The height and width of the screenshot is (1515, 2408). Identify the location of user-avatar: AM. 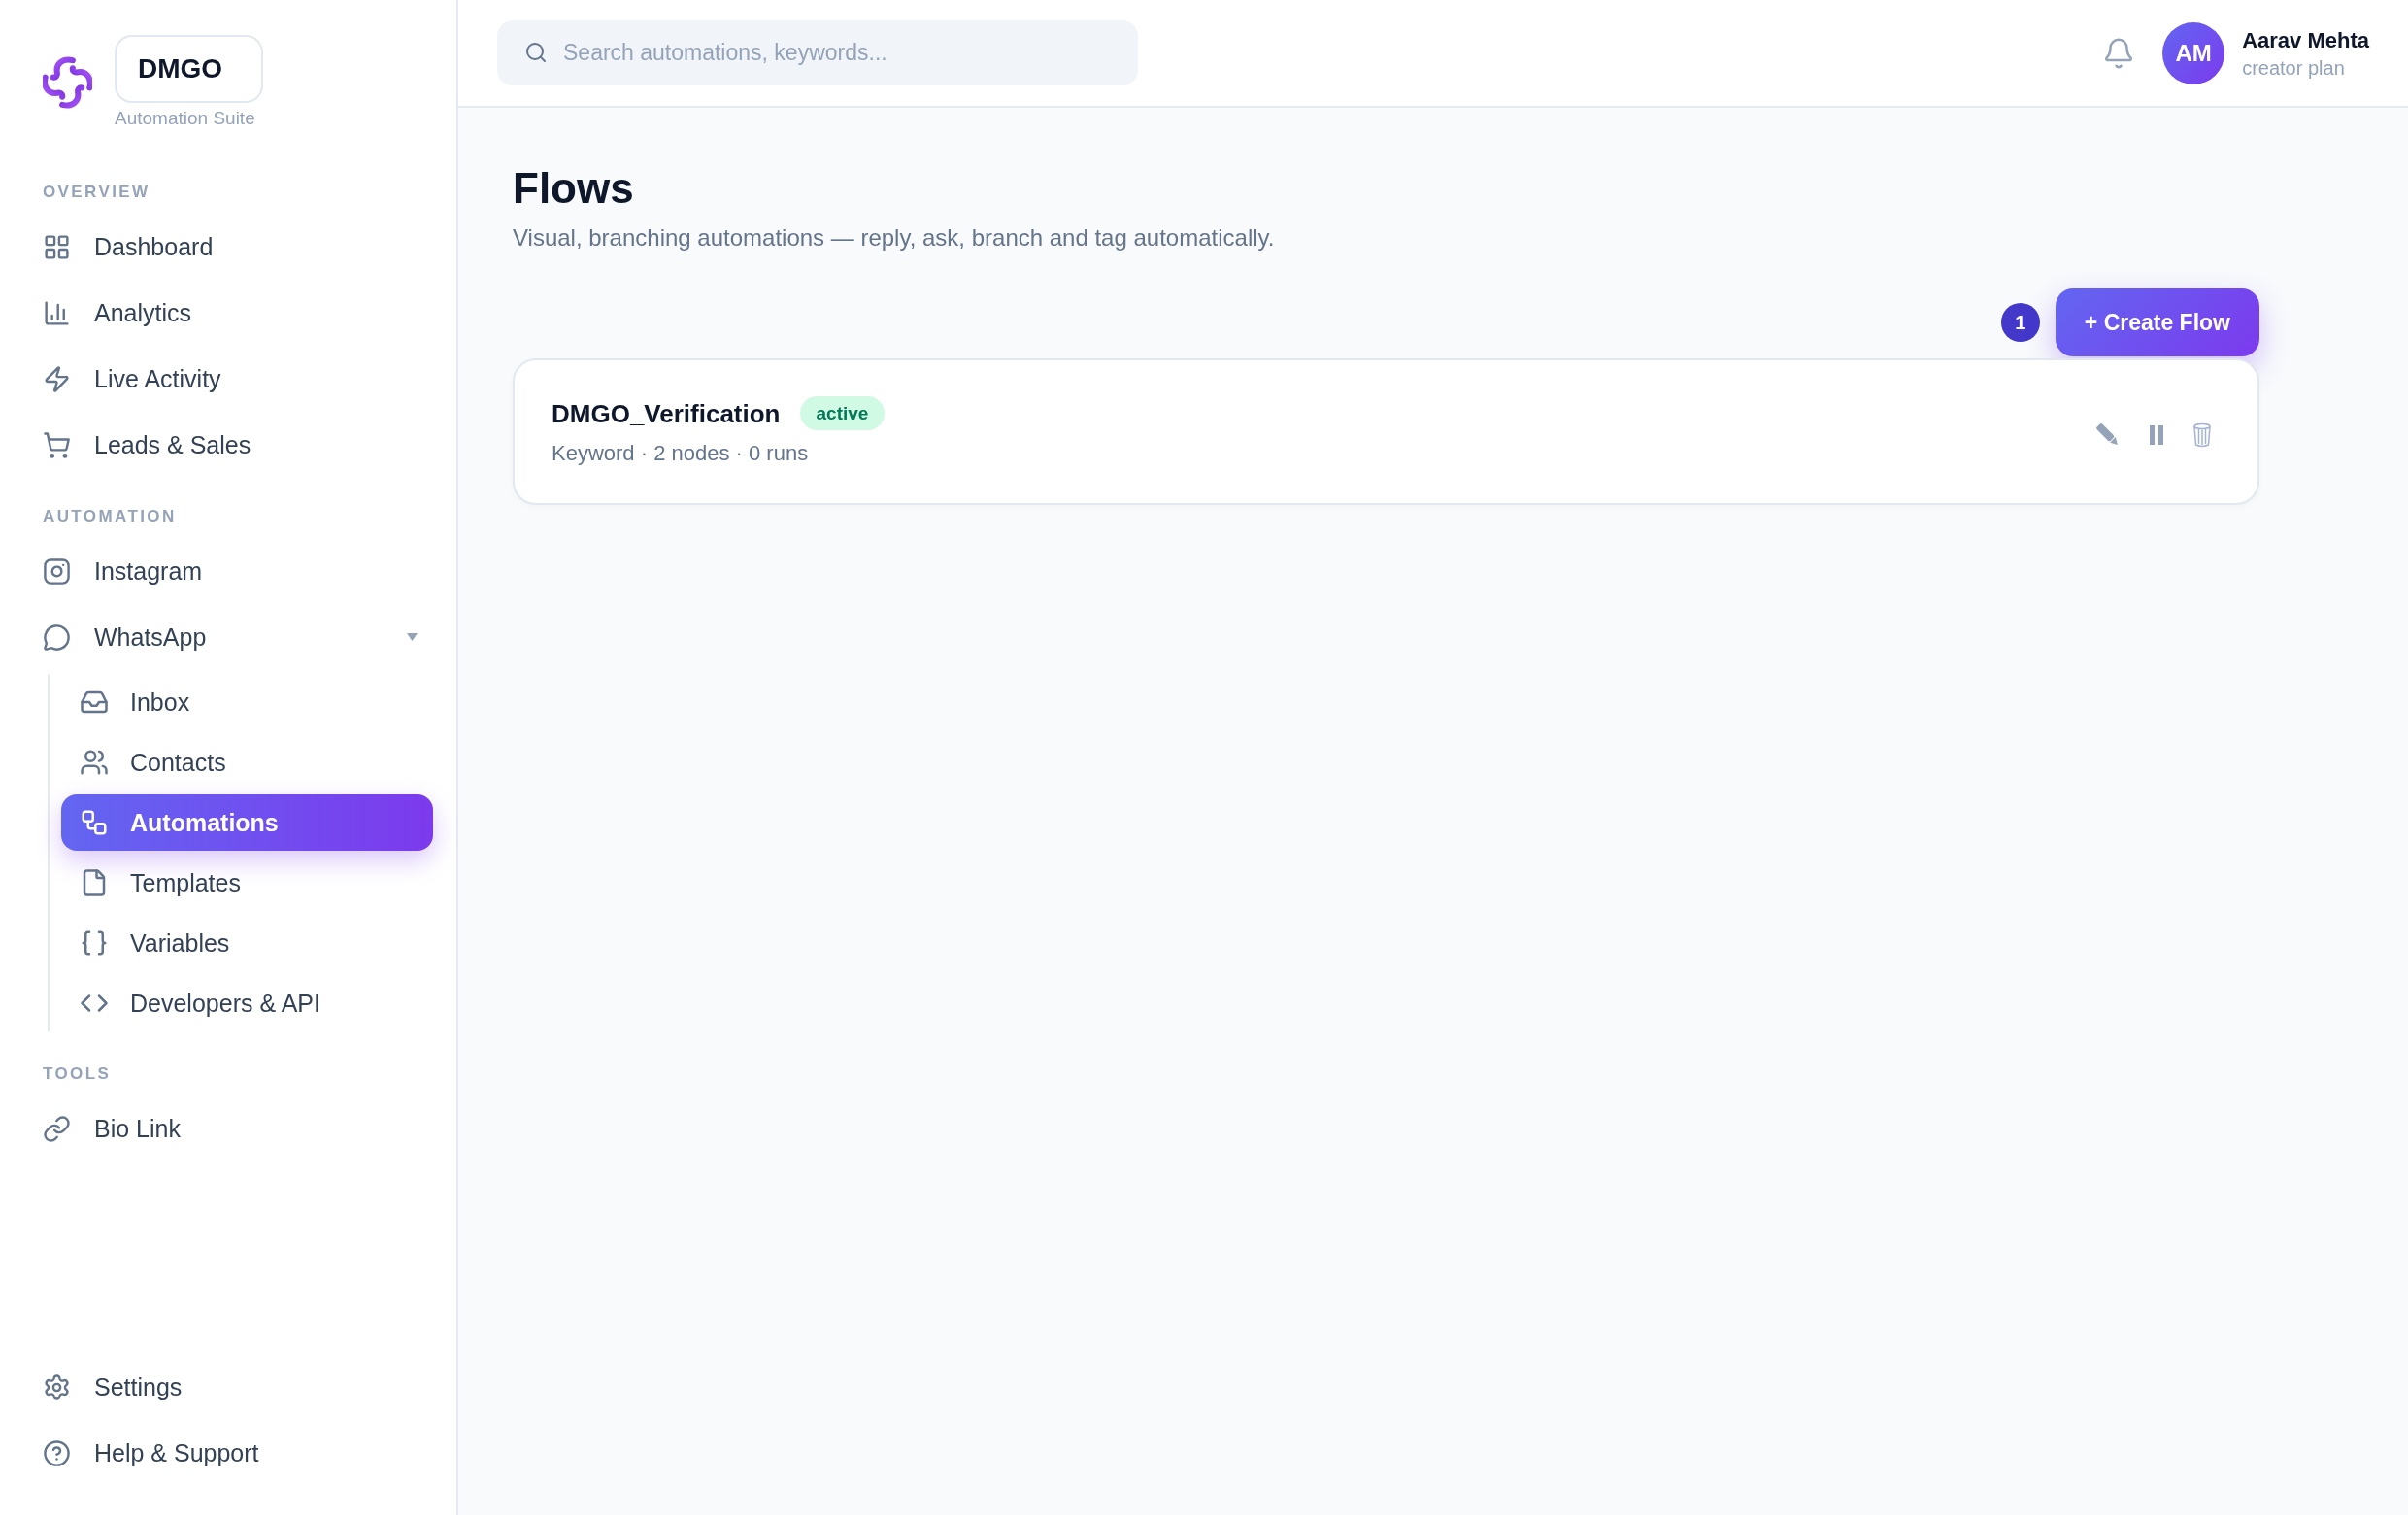
(2193, 52).